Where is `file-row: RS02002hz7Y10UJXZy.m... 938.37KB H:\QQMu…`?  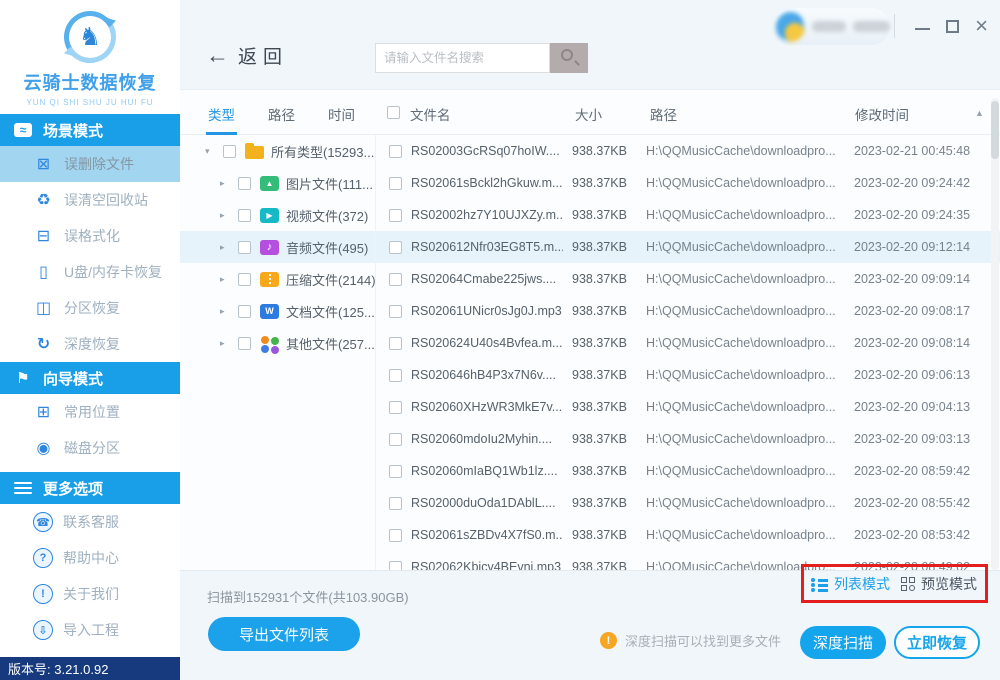
file-row: RS02002hz7Y10UJXZy.m... 938.37KB H:\QQMu… is located at coordinates (688, 215).